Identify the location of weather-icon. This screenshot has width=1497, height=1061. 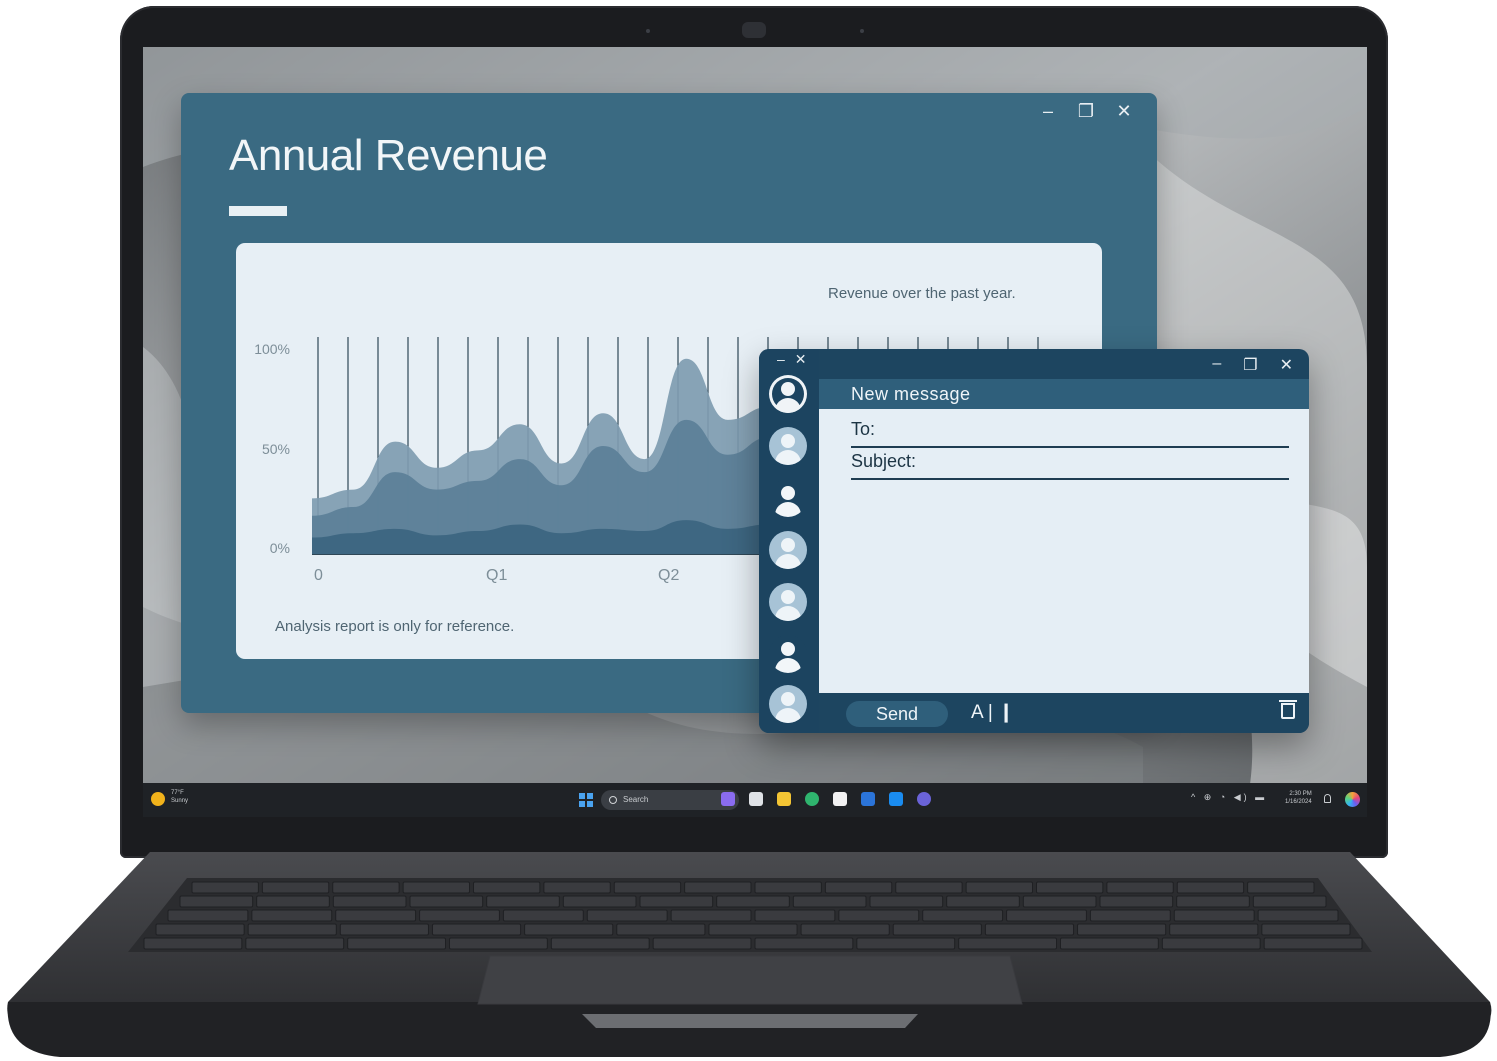
(158, 799).